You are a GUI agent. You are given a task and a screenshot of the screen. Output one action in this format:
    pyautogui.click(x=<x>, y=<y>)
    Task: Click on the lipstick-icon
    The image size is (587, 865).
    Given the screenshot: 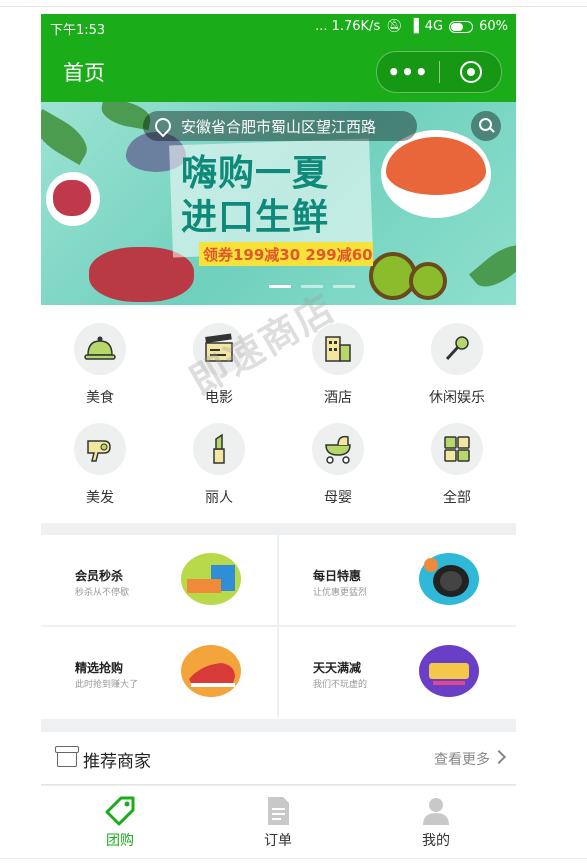 What is the action you would take?
    pyautogui.click(x=219, y=449)
    